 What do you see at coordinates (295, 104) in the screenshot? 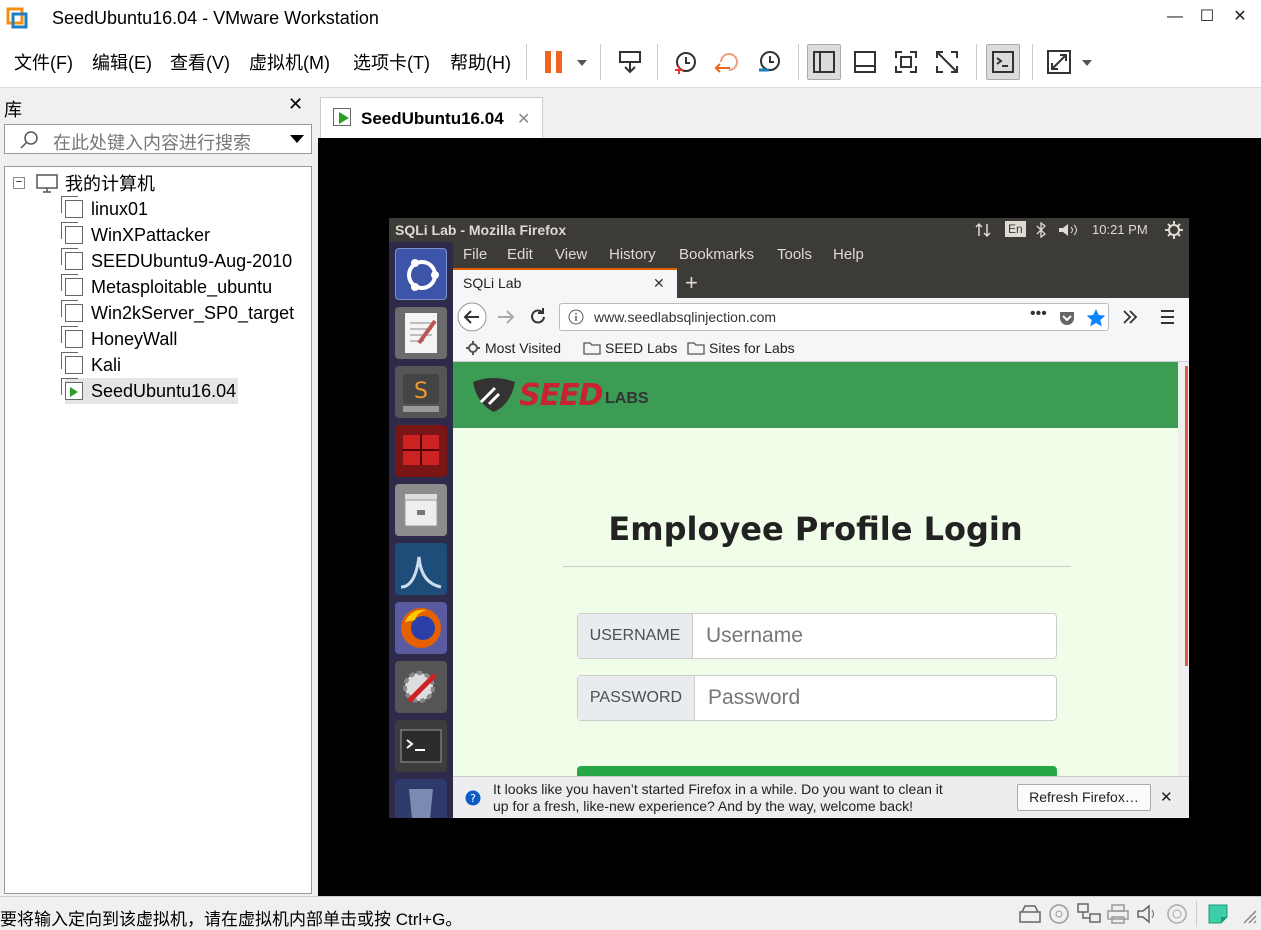
I see `library-close-button: ✕` at bounding box center [295, 104].